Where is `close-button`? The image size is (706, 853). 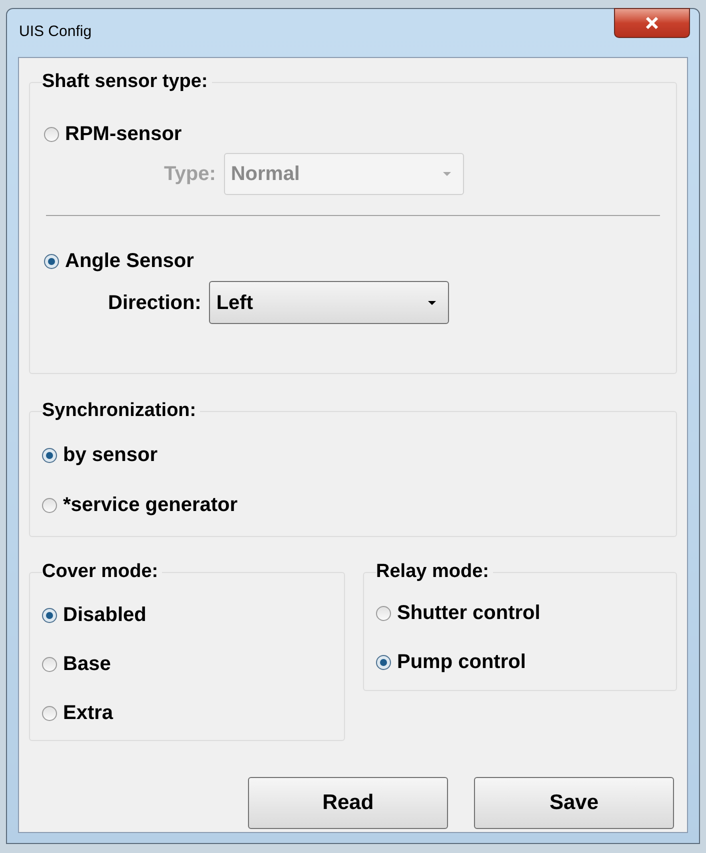 close-button is located at coordinates (652, 23).